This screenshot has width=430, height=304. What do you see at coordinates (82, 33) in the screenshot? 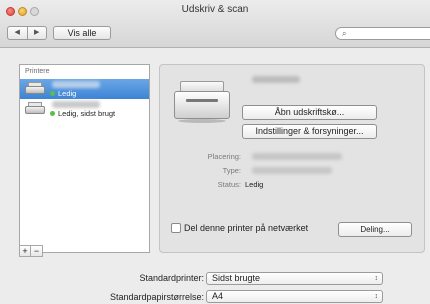
I see `show-all-button: Vis alle` at bounding box center [82, 33].